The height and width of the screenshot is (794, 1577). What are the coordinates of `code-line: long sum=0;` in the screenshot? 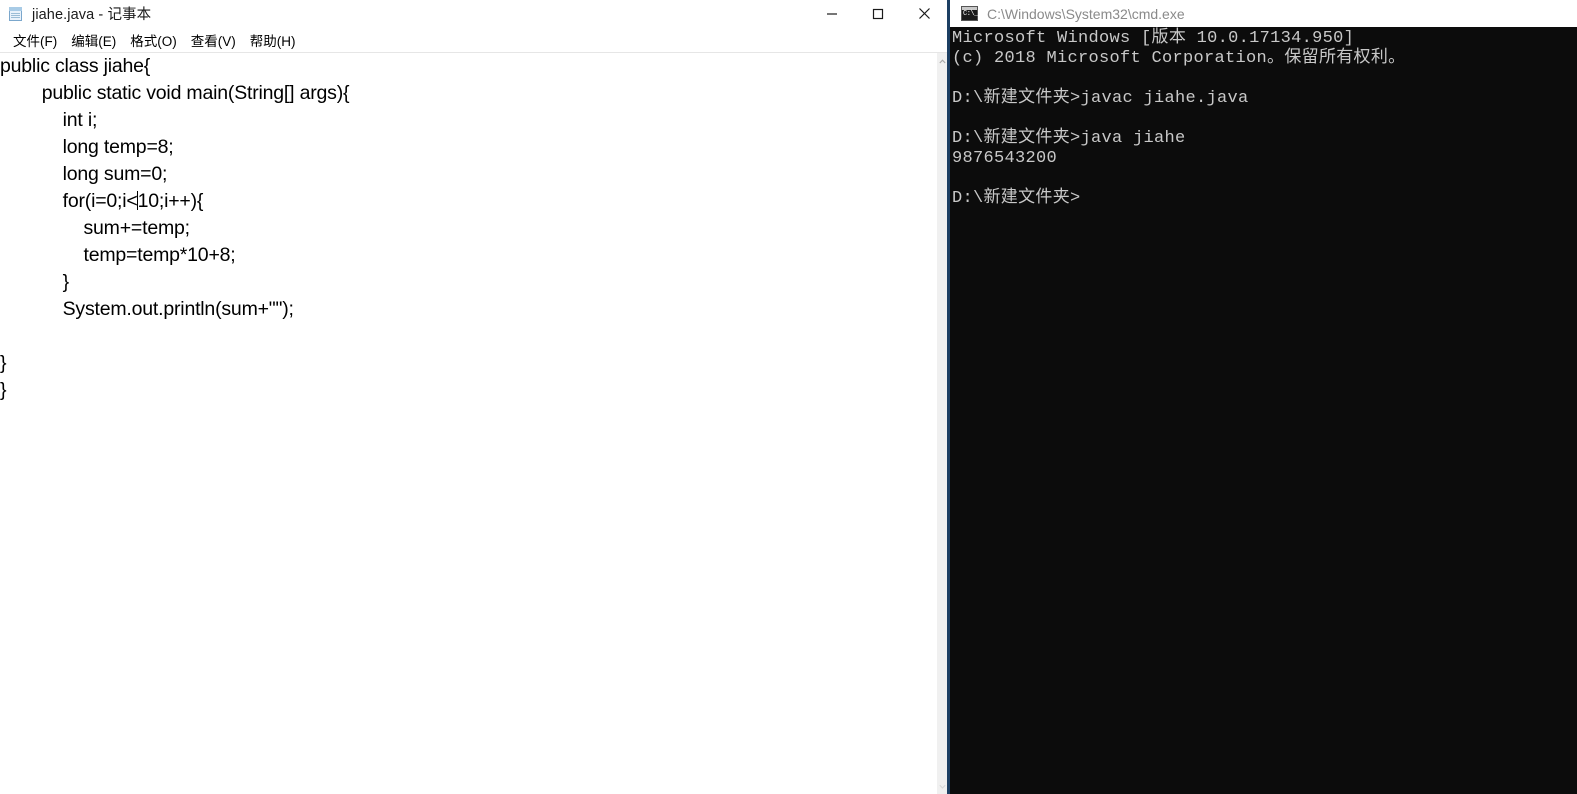 It's located at (84, 174).